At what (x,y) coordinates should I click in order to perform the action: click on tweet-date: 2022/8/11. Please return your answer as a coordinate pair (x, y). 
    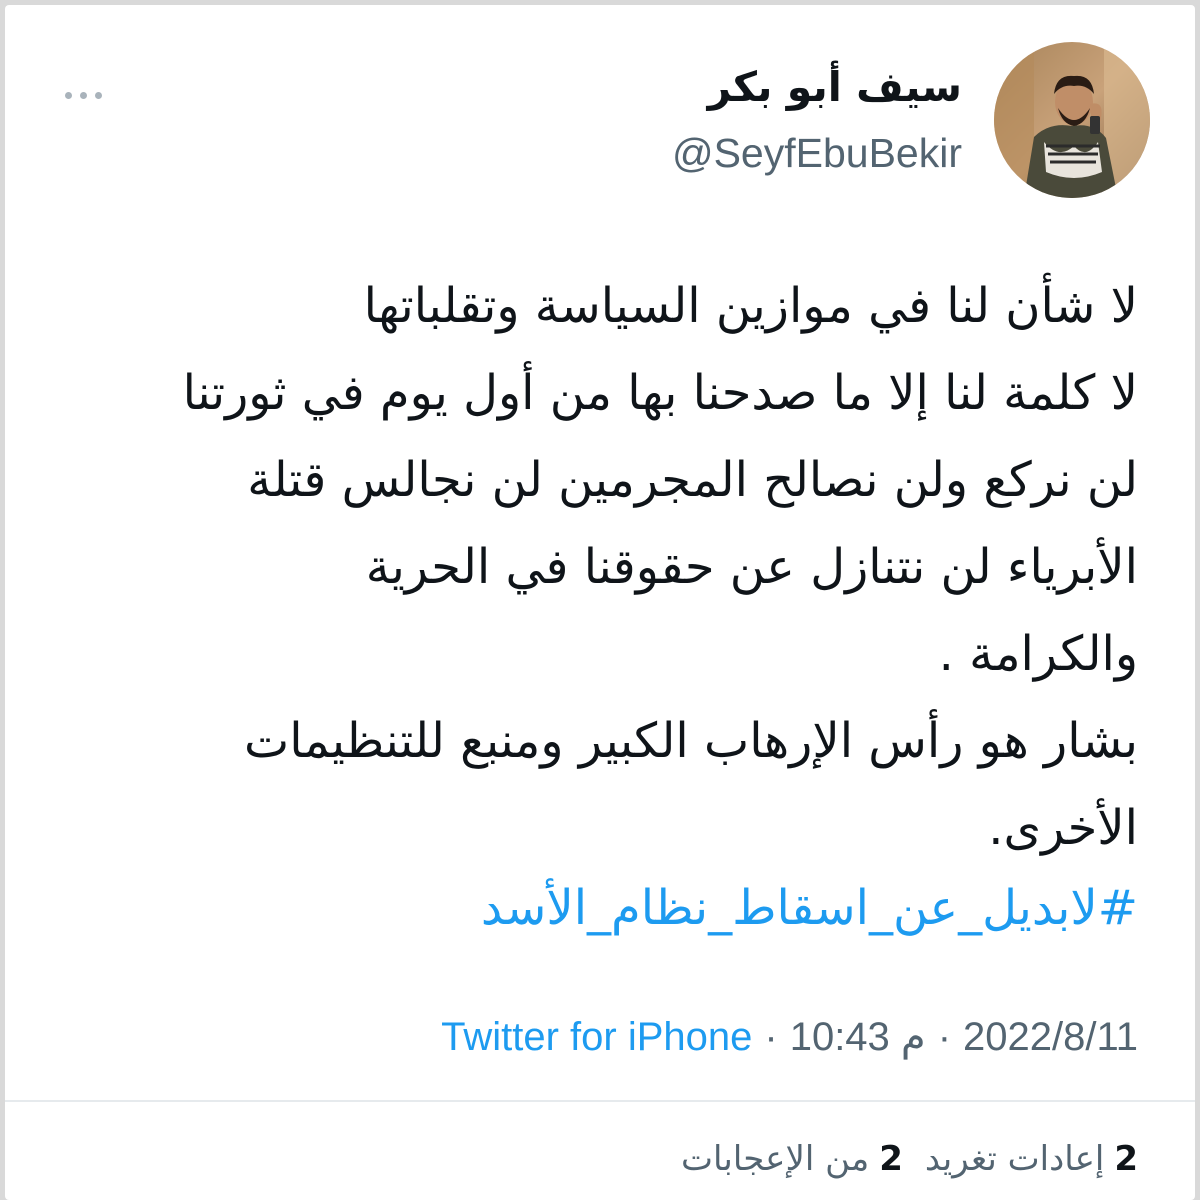
    Looking at the image, I should click on (1050, 1037).